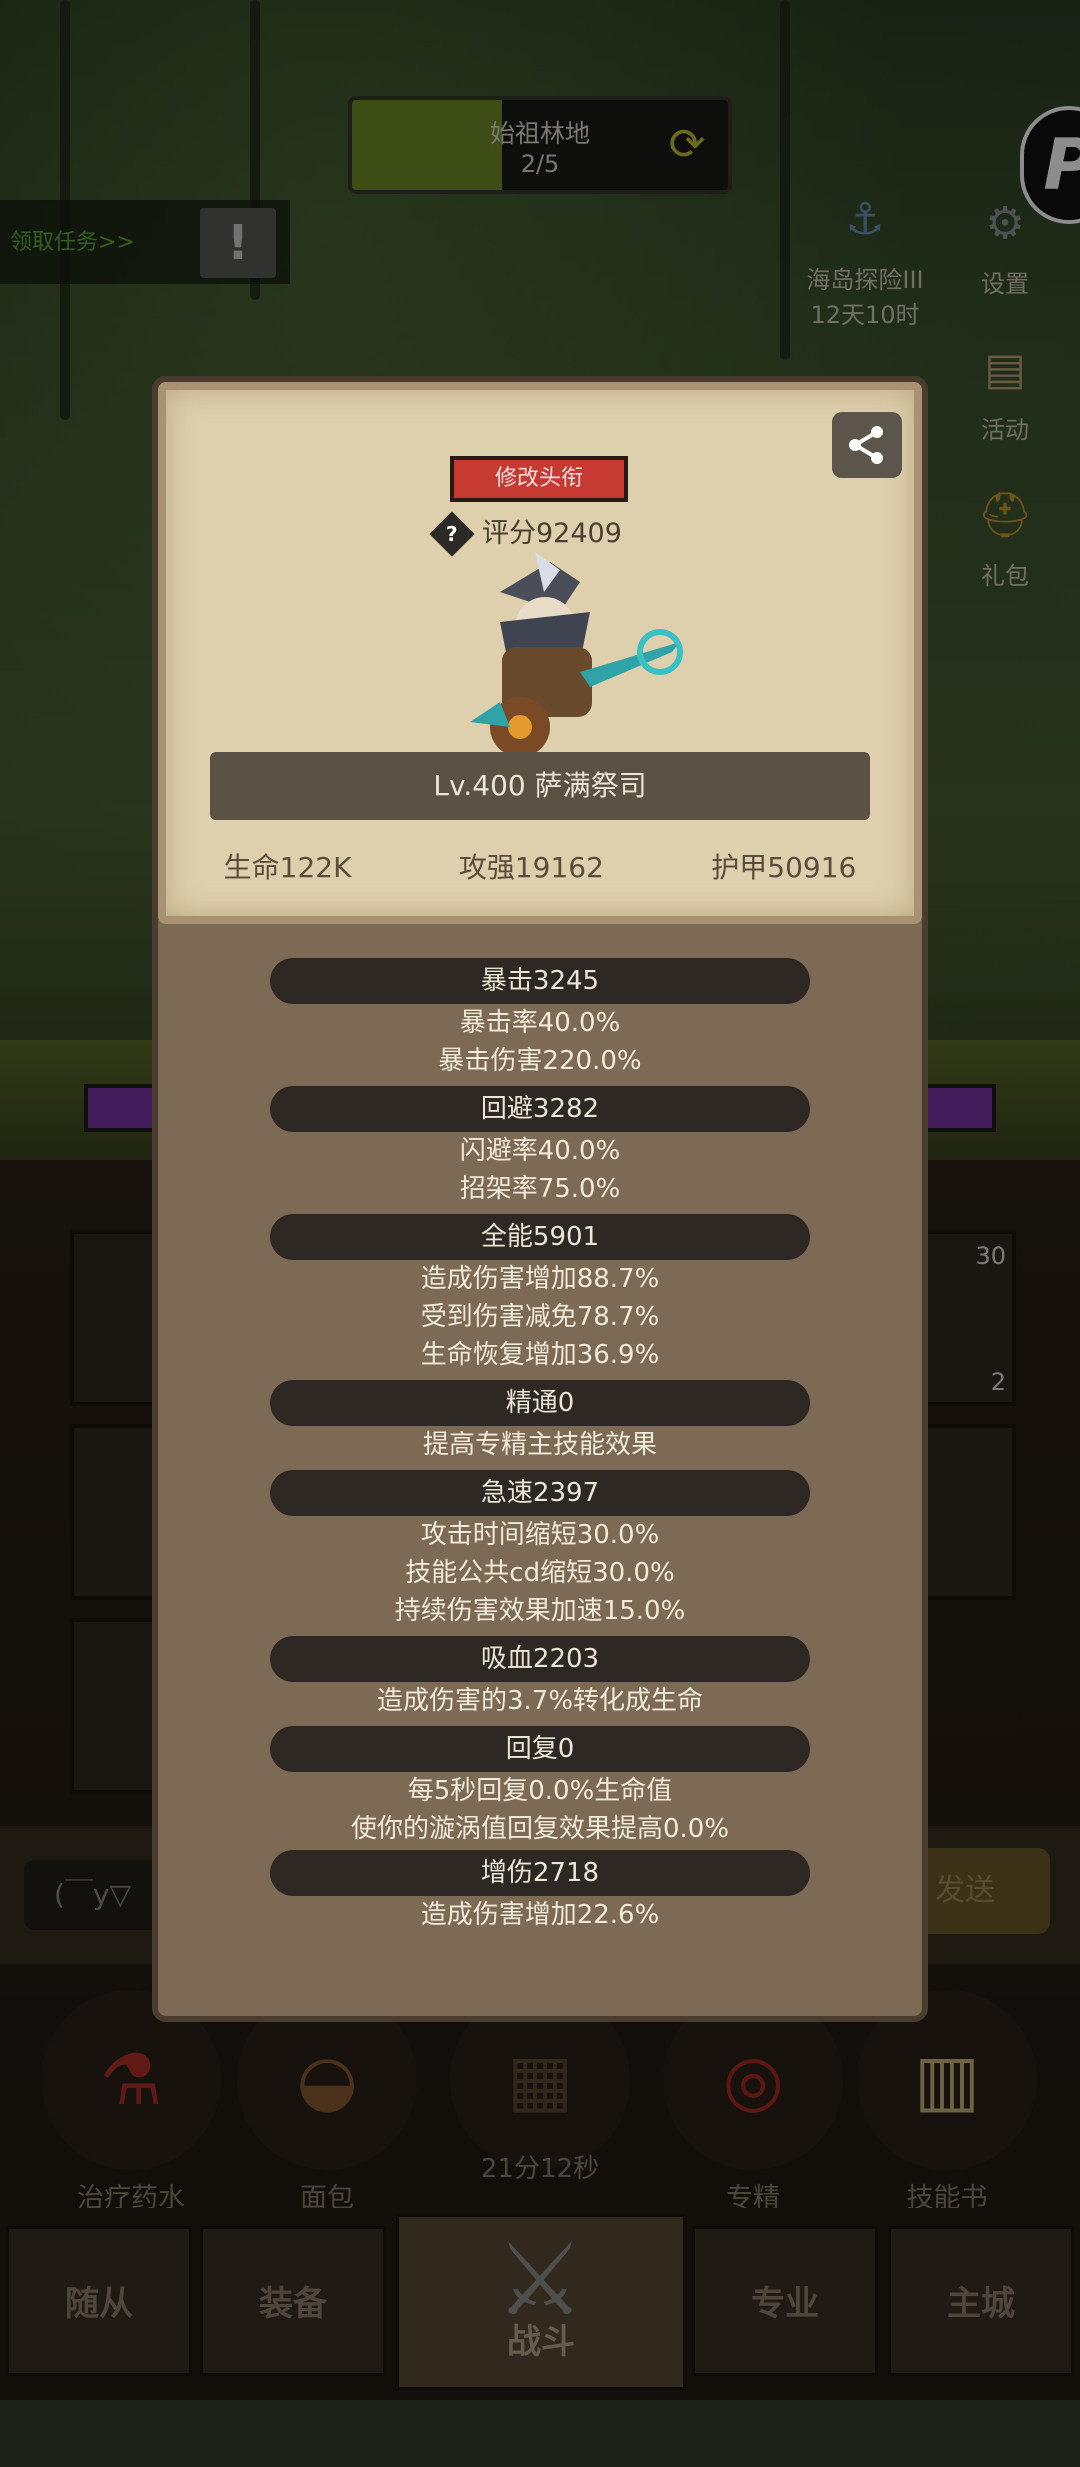 Image resolution: width=1080 pixels, height=2467 pixels. I want to click on stat-haste-header: 急速2397, so click(540, 1493).